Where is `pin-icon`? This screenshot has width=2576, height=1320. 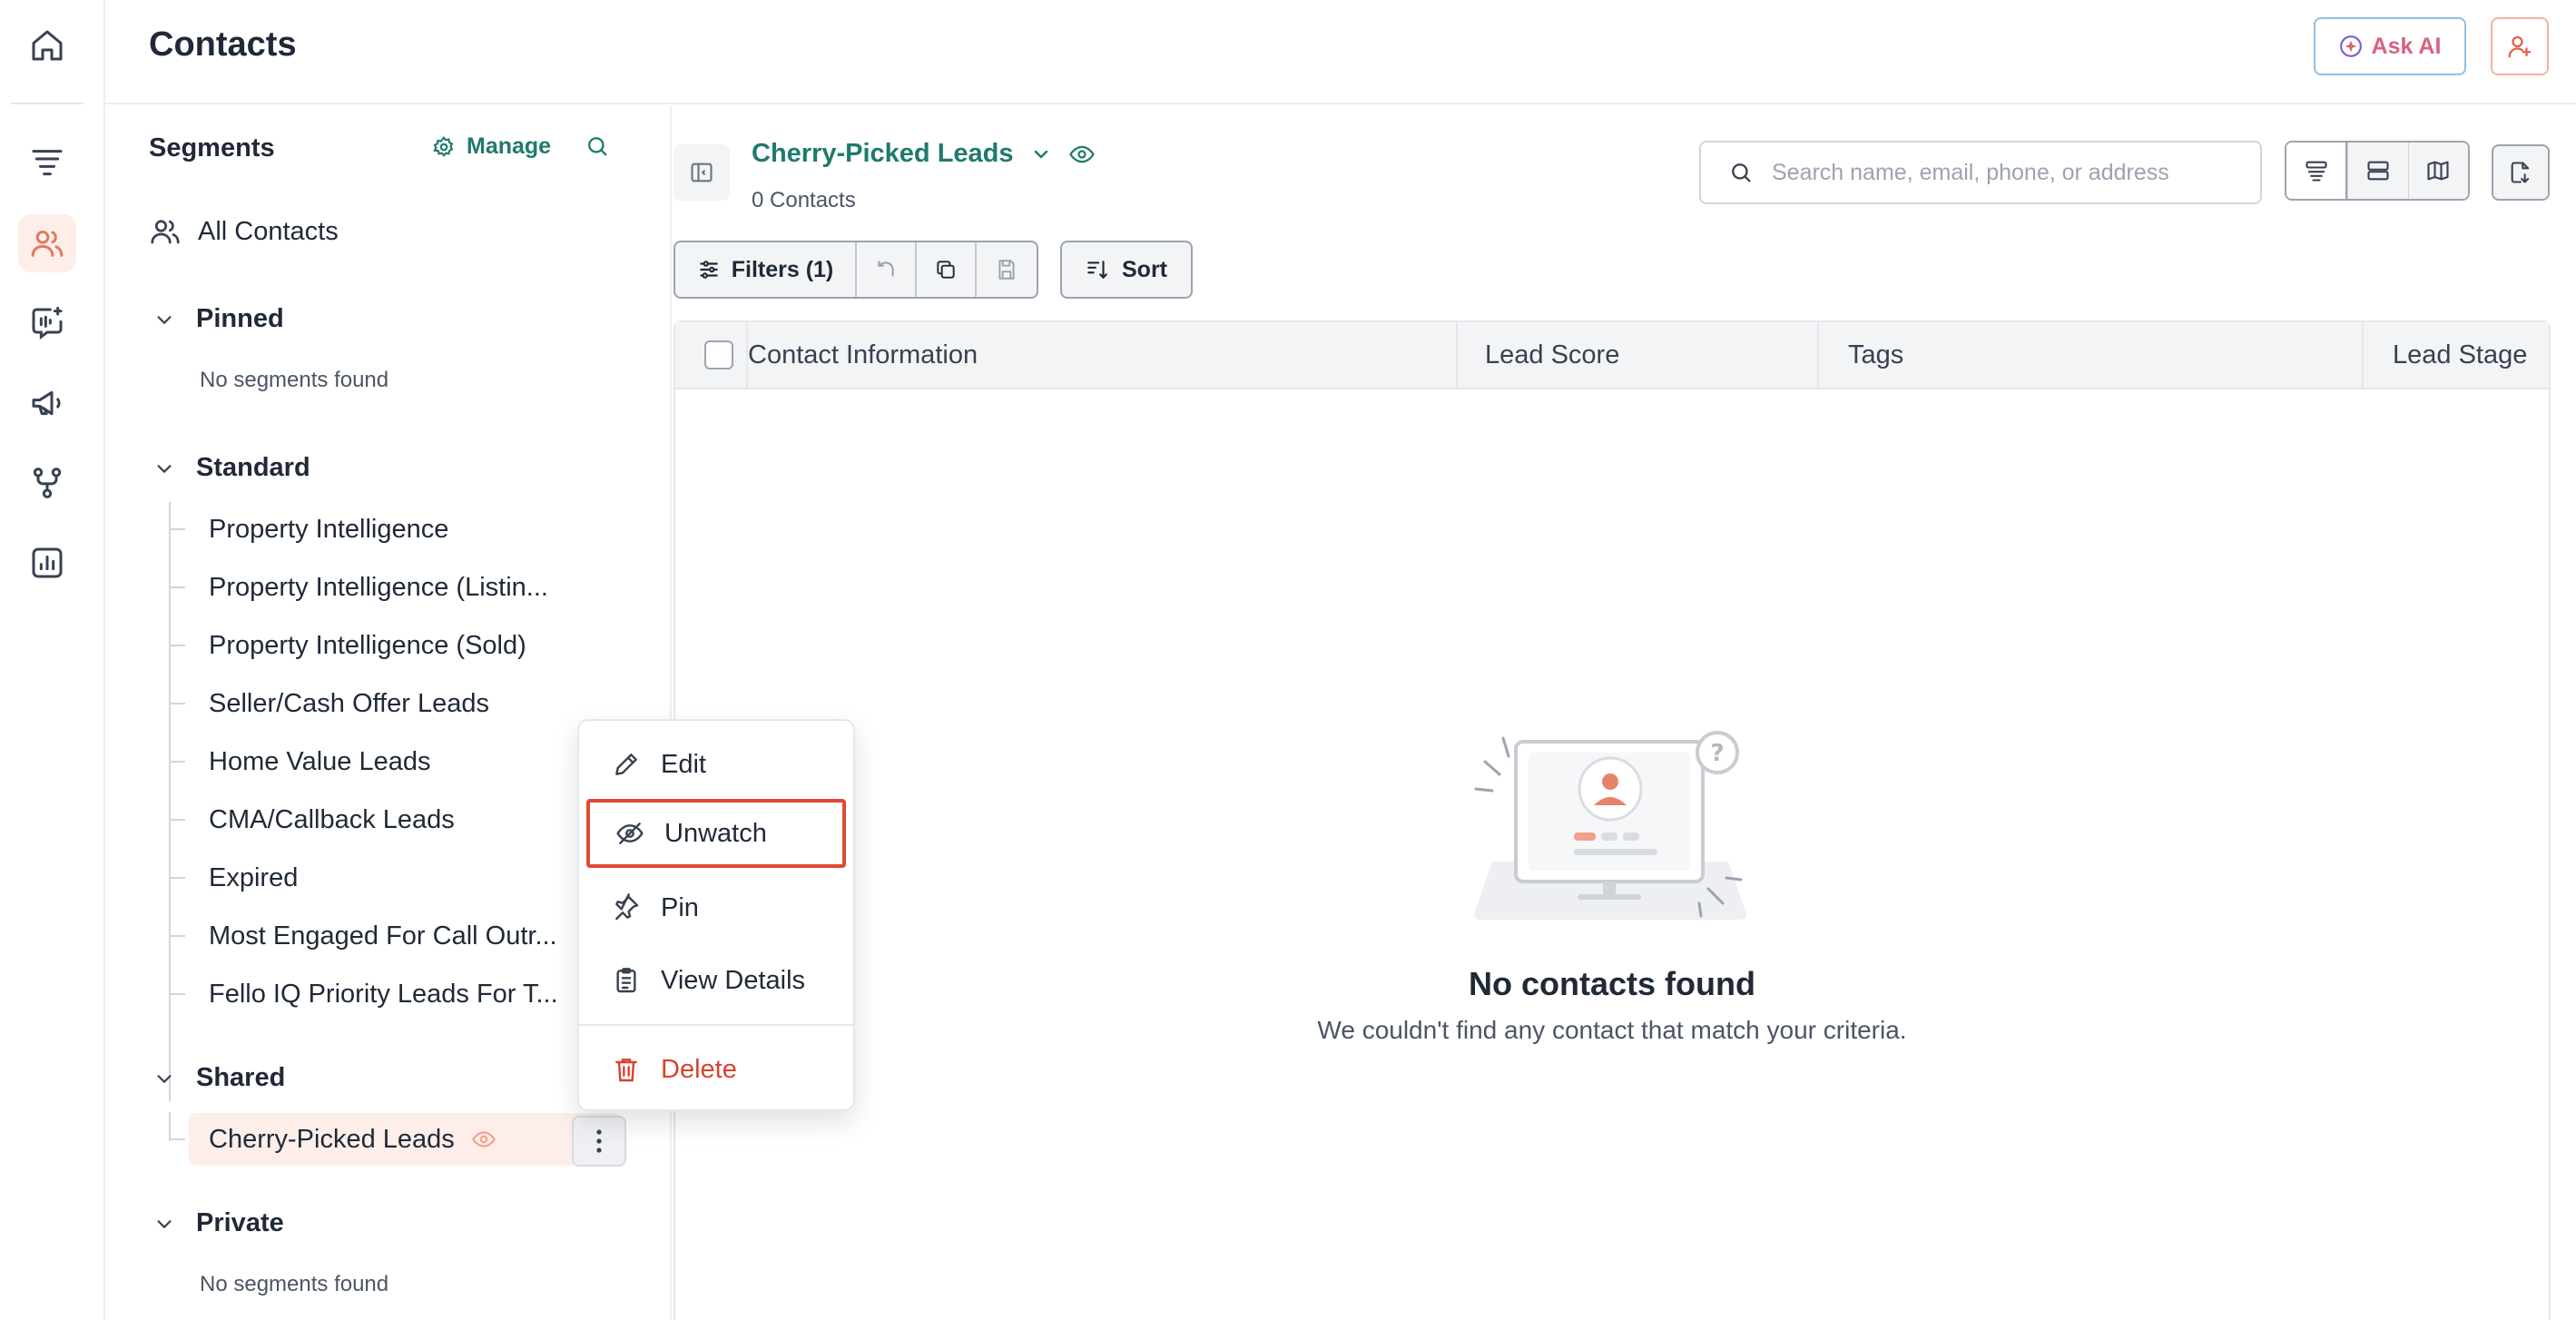 pin-icon is located at coordinates (627, 907).